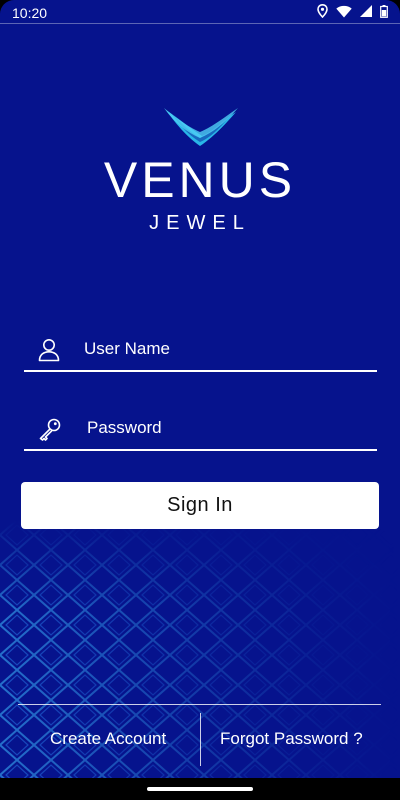 This screenshot has width=400, height=800. Describe the element at coordinates (200, 223) in the screenshot. I see `brand-subtitle: JEWEL` at that location.